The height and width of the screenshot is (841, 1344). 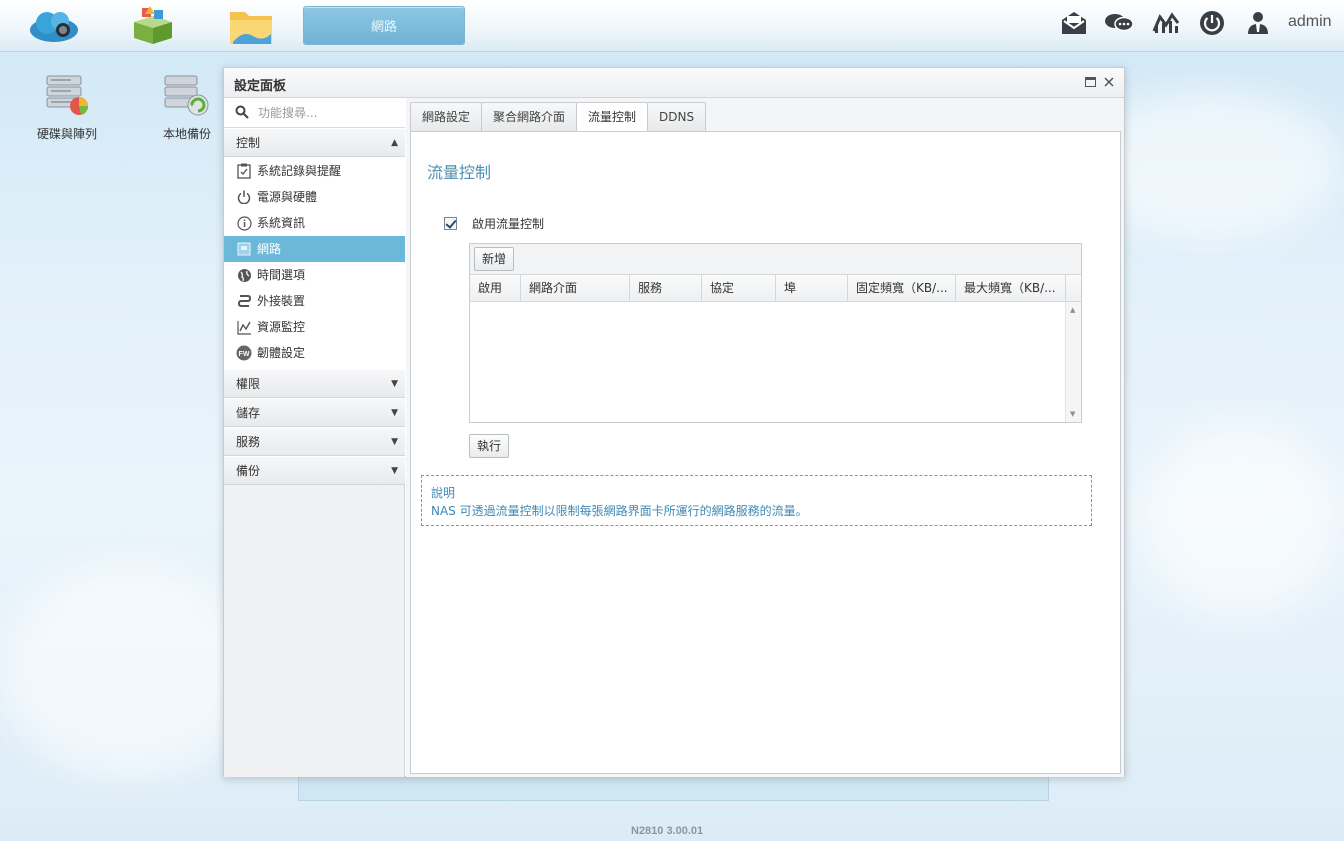 I want to click on sidebar-item-external-devices: 外接裝置, so click(x=314, y=301).